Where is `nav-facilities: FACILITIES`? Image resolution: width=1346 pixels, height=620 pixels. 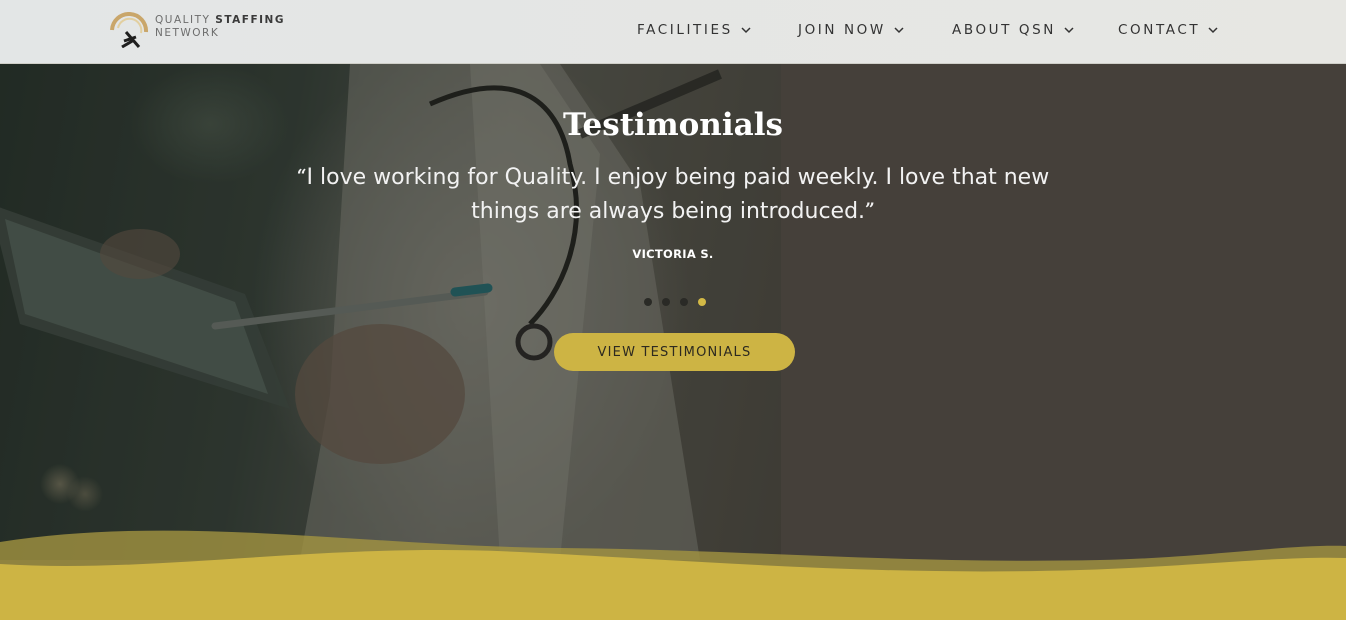
nav-facilities: FACILITIES is located at coordinates (694, 30).